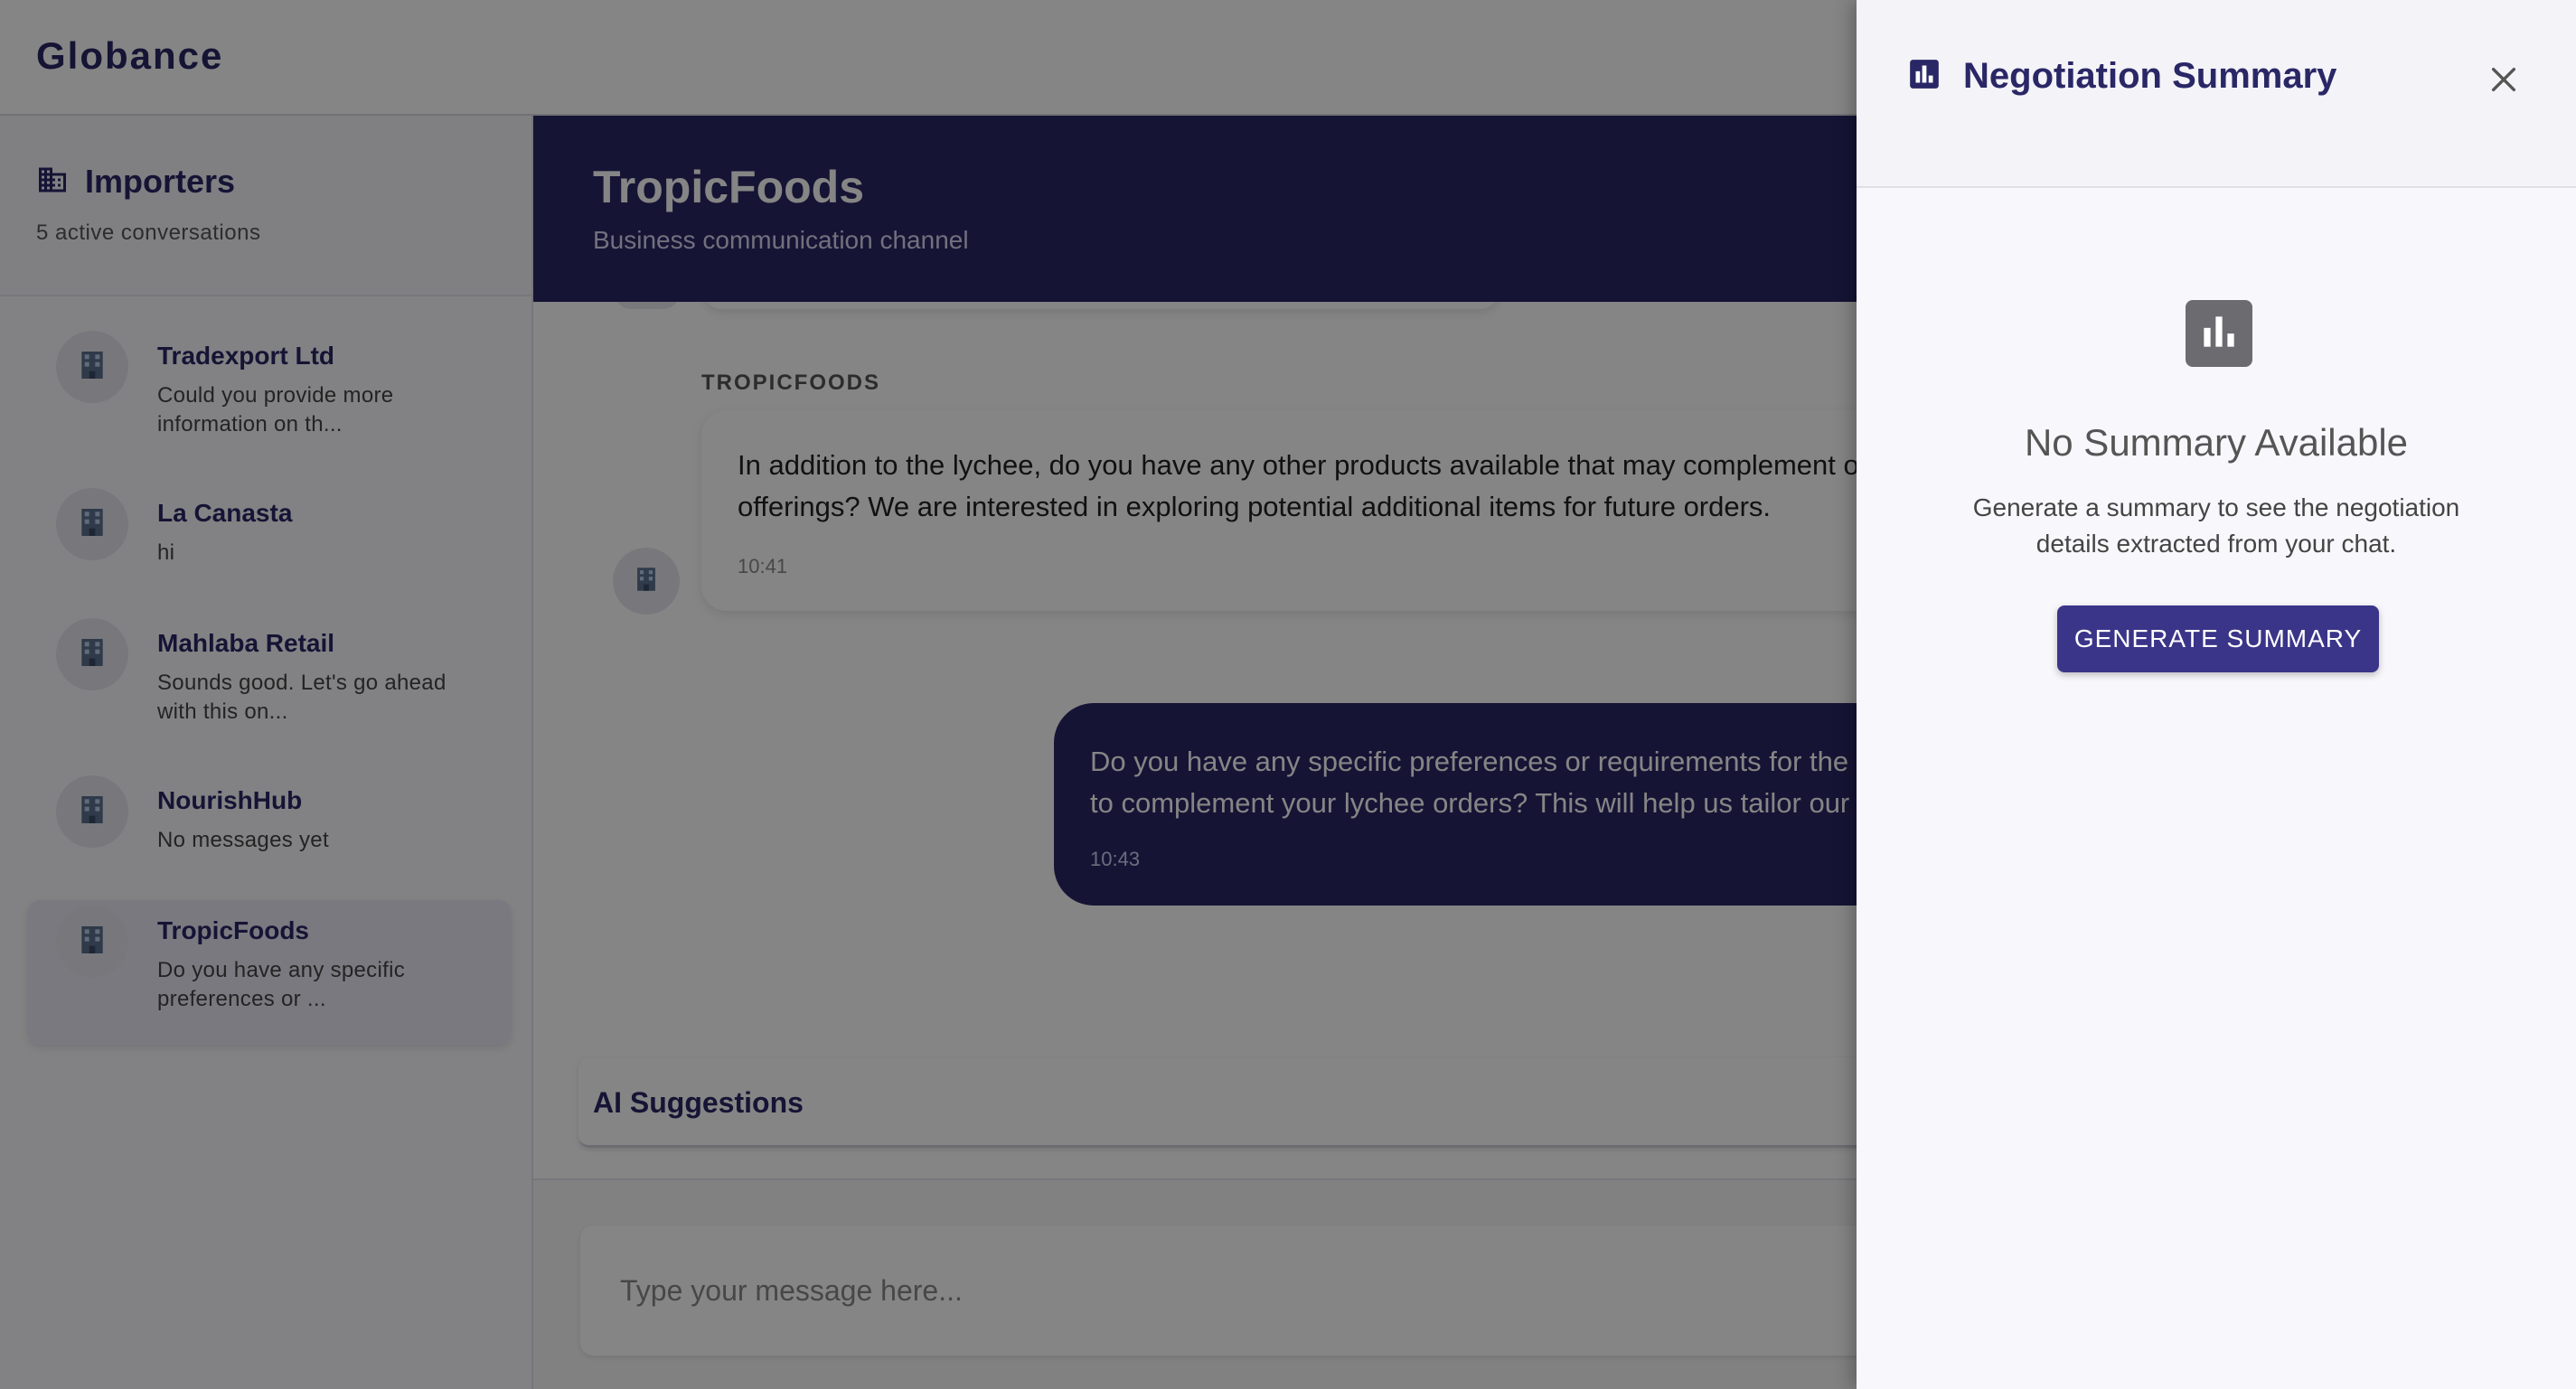 The height and width of the screenshot is (1389, 2576). I want to click on generate-summary-button: GENERATE SUMMARY, so click(2218, 638).